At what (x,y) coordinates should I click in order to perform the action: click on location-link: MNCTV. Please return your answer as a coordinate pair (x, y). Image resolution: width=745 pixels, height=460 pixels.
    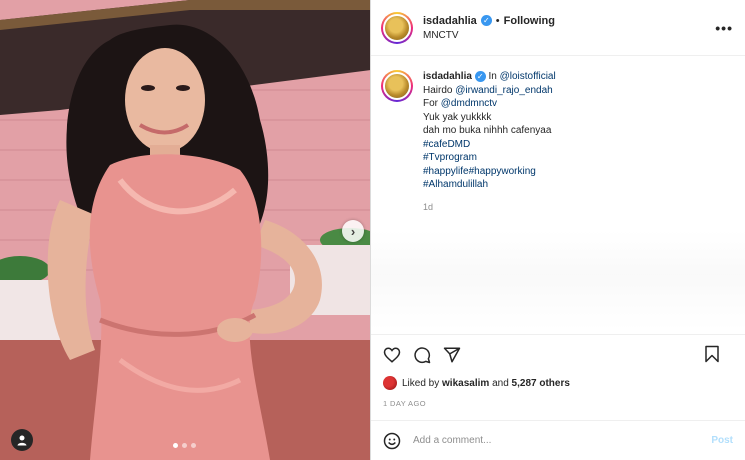
    Looking at the image, I should click on (489, 35).